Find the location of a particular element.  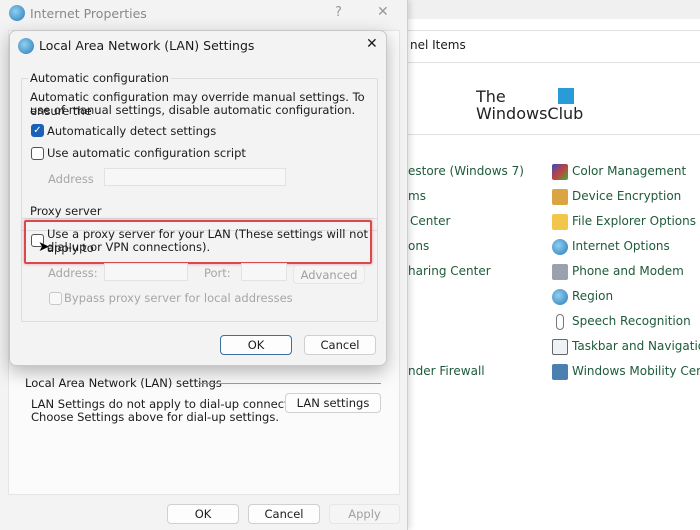

mobility-center-icon is located at coordinates (560, 372).